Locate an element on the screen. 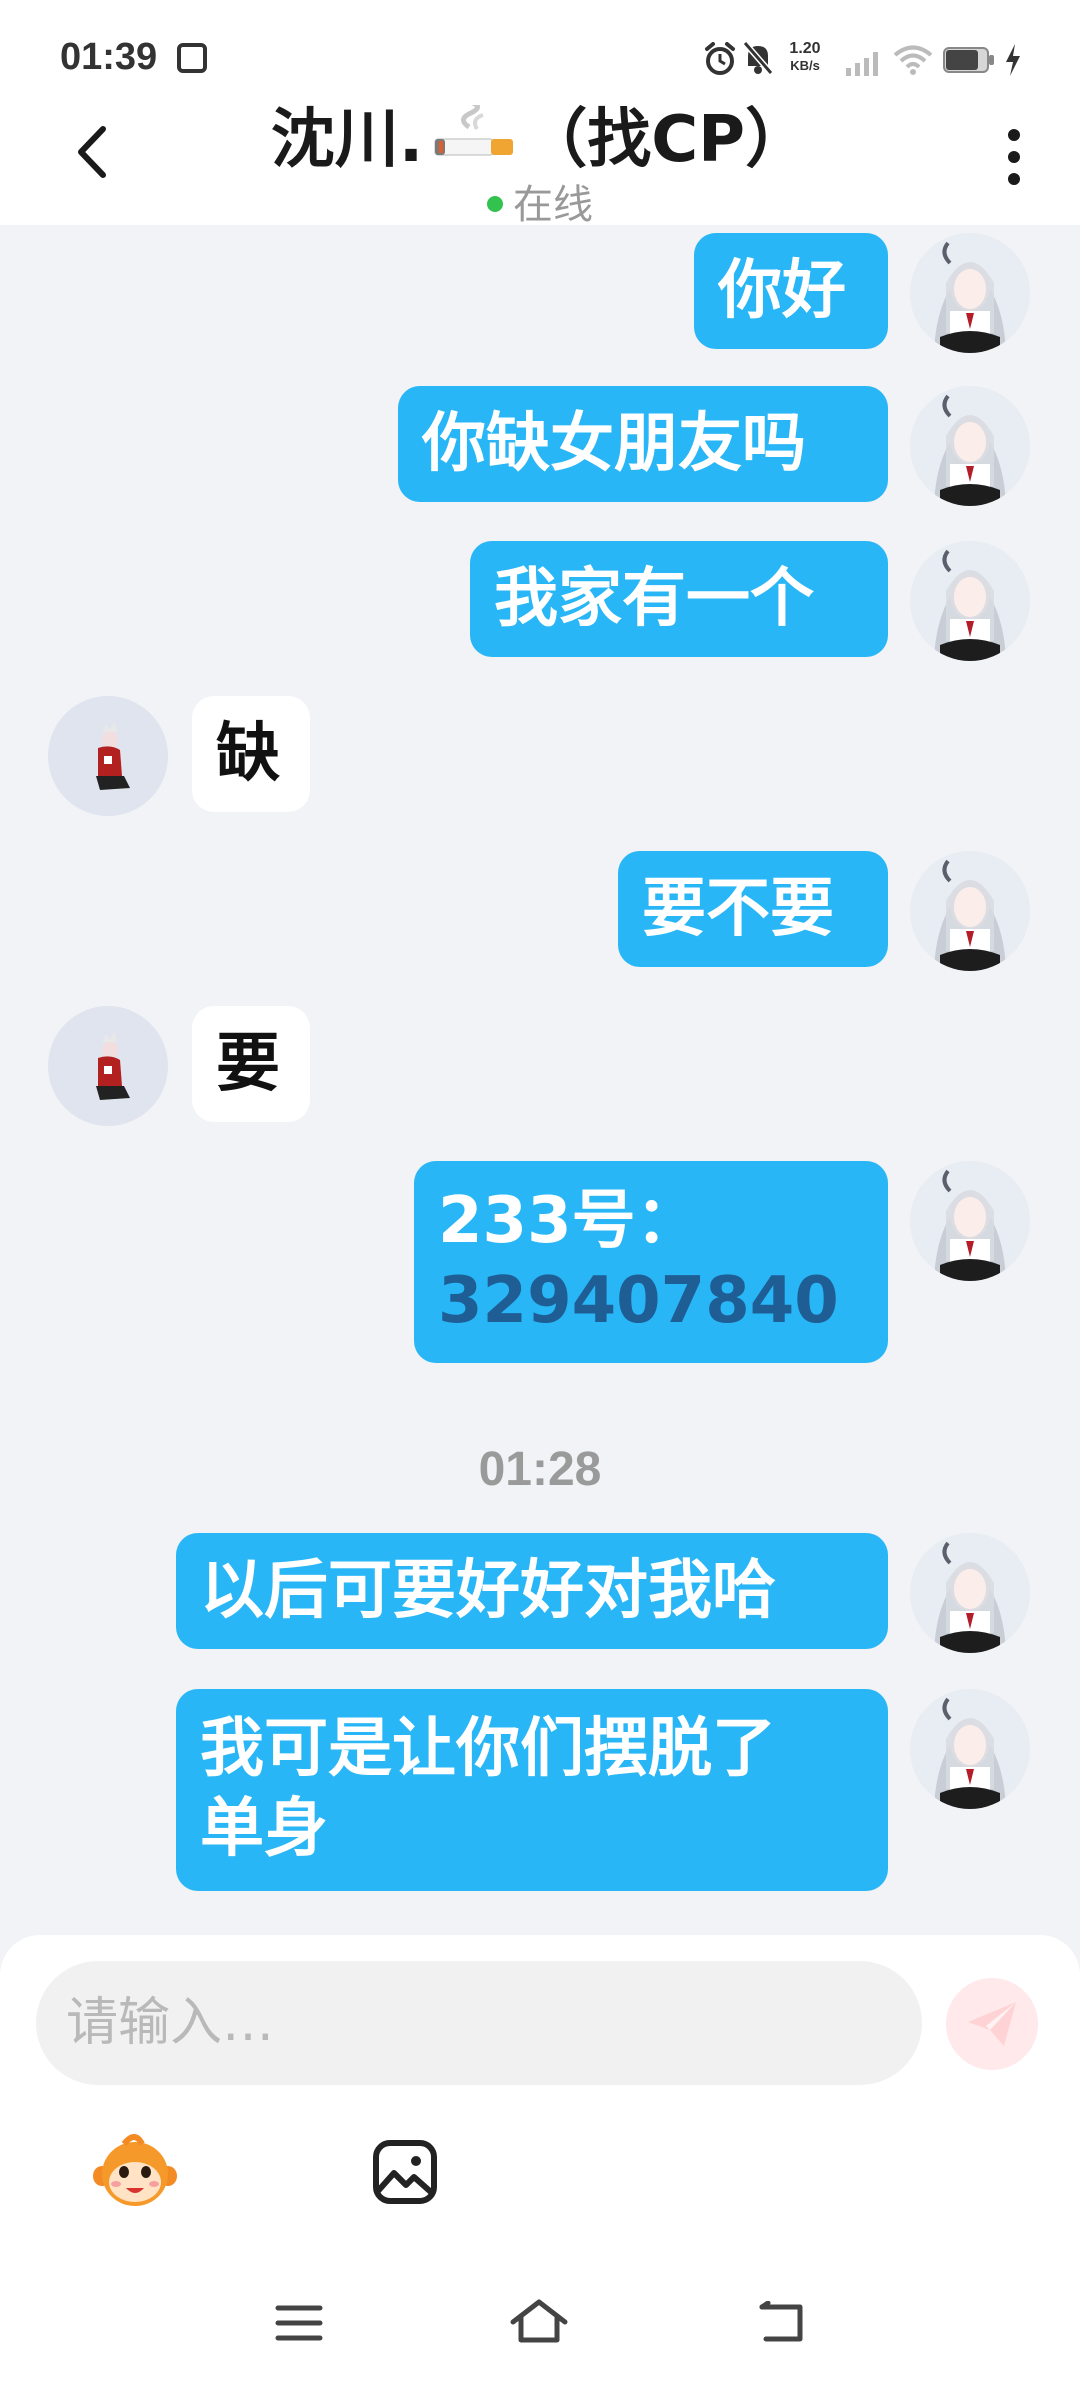 The image size is (1080, 2388). incoming-message-bubble: 要 is located at coordinates (251, 1064).